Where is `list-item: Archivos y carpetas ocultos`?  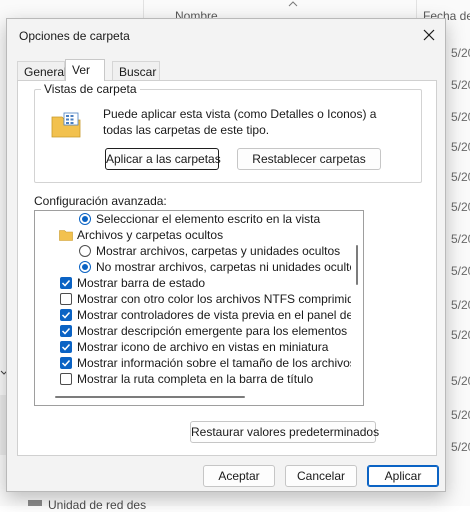 list-item: Archivos y carpetas ocultos is located at coordinates (199, 235).